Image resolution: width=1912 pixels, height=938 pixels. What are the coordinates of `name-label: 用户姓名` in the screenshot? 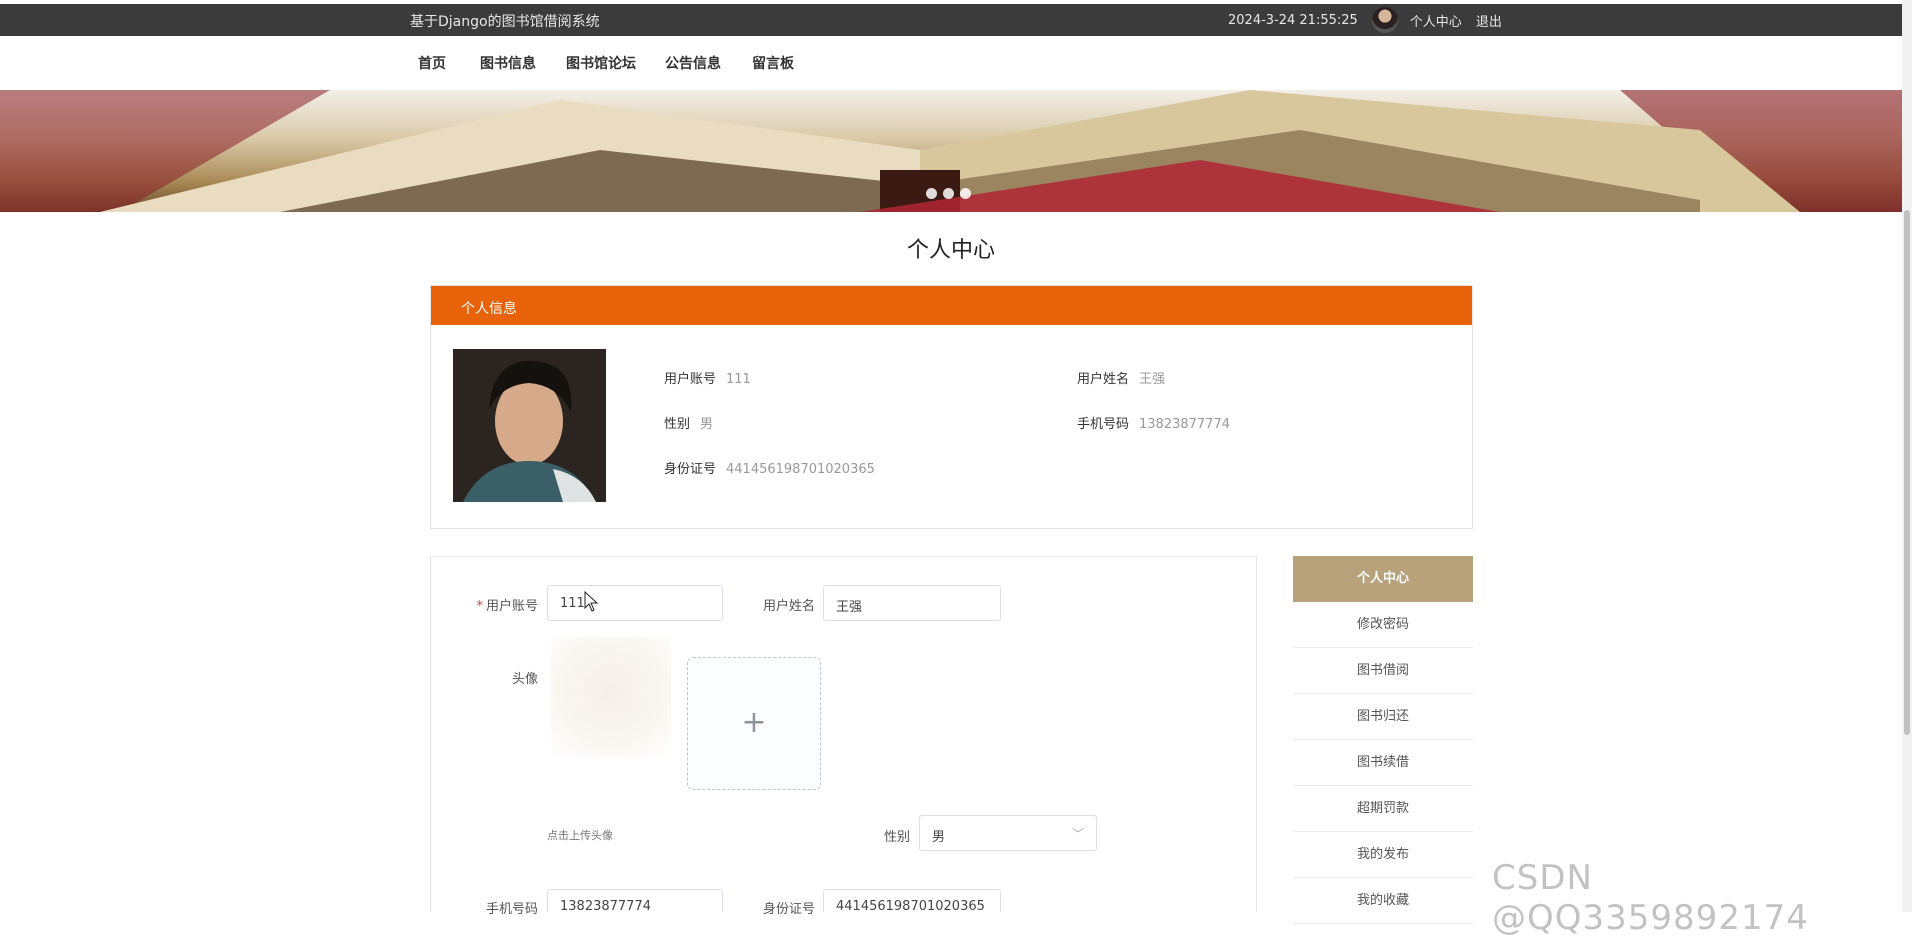 It's located at (788, 606).